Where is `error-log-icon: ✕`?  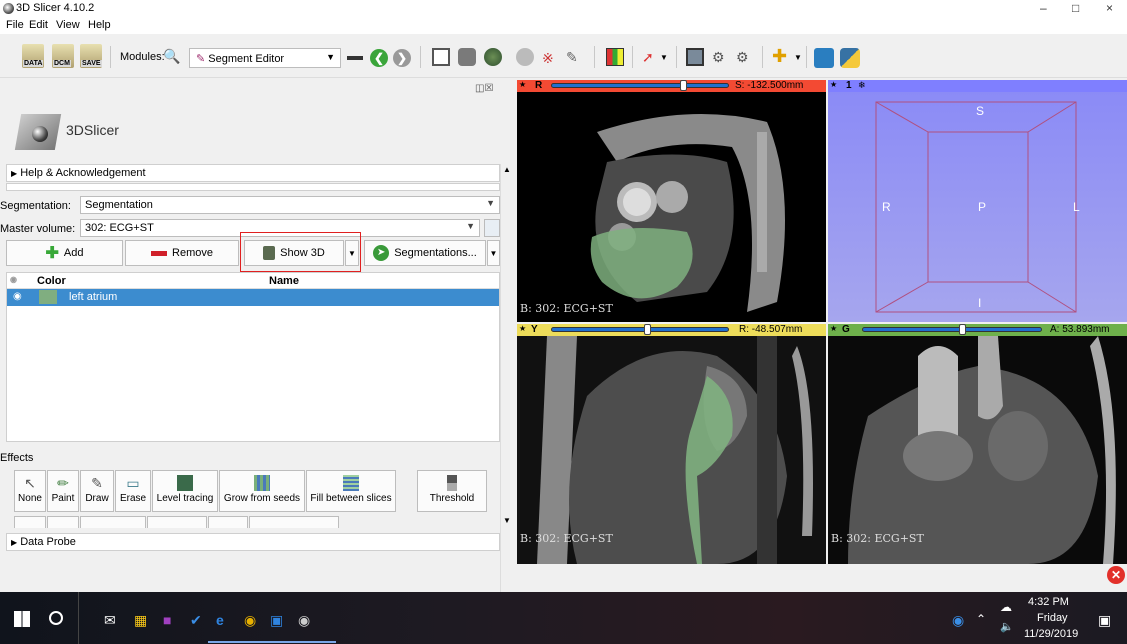
error-log-icon: ✕ is located at coordinates (1116, 575).